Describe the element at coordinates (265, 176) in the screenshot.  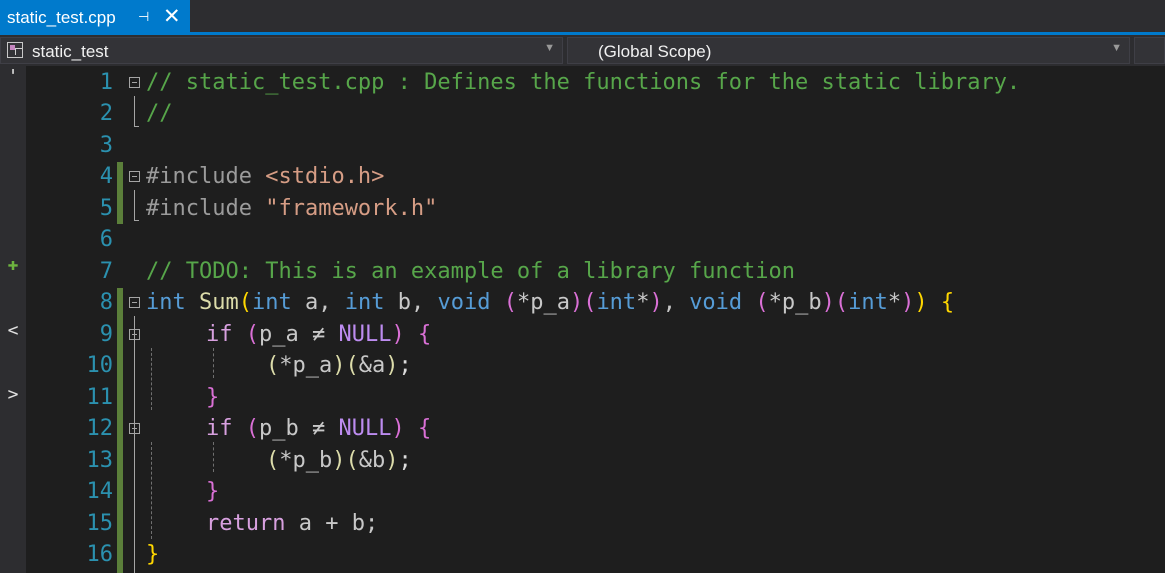
I see `code-text: #include <stdio.h>` at that location.